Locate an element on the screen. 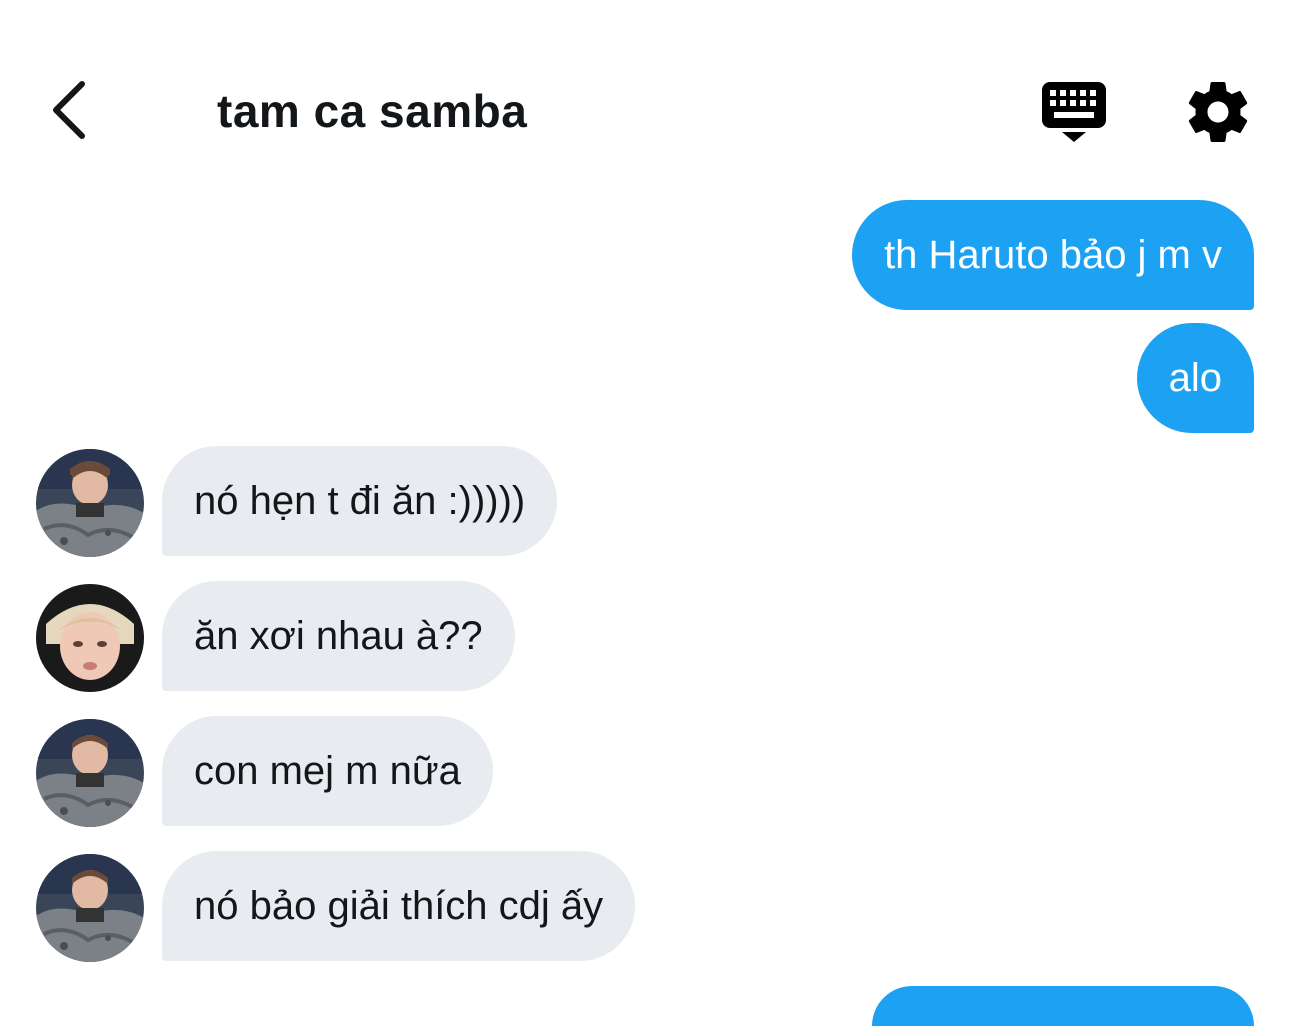 This screenshot has width=1290, height=1026. sent-message: th Haruto bảo j m v is located at coordinates (1053, 255).